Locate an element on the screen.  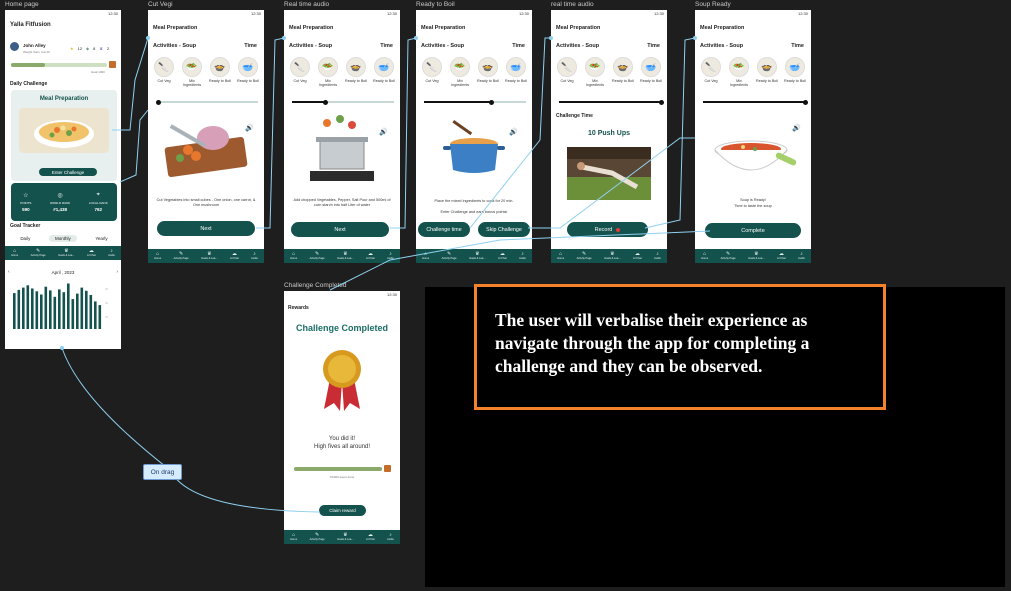
nav-home-label: Home is located at coordinates (561, 258).